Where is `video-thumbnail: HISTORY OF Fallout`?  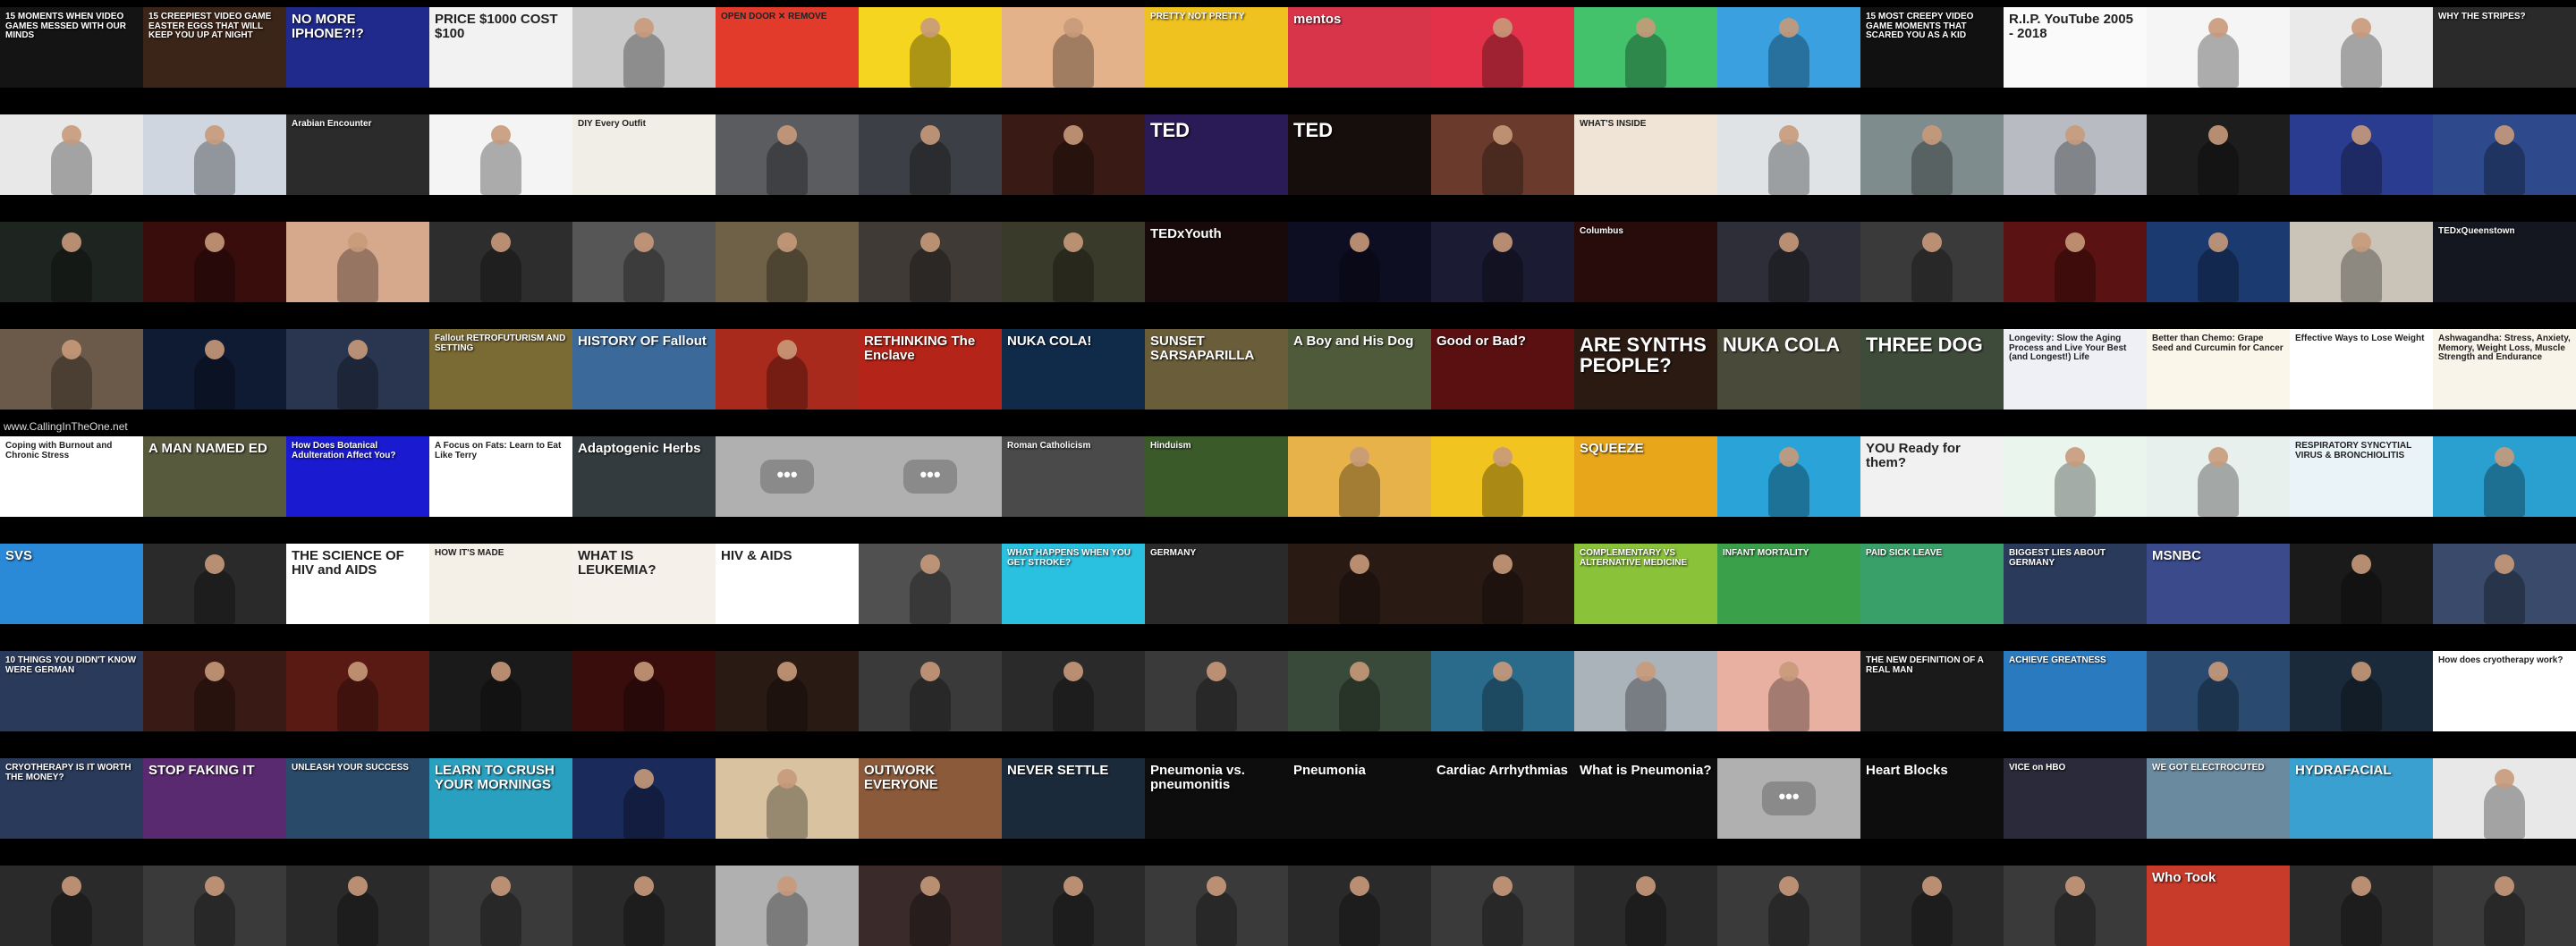 video-thumbnail: HISTORY OF Fallout is located at coordinates (644, 369).